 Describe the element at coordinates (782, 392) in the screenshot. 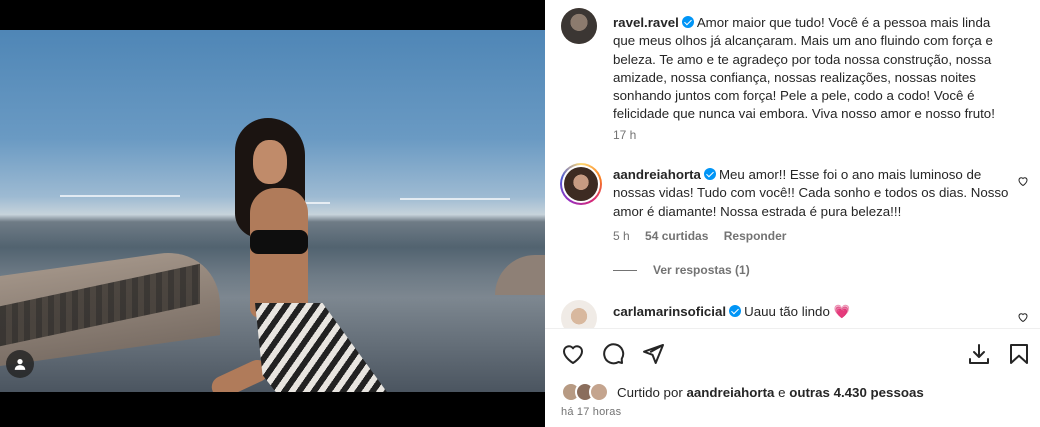

I see `likes-conjunction: e` at that location.